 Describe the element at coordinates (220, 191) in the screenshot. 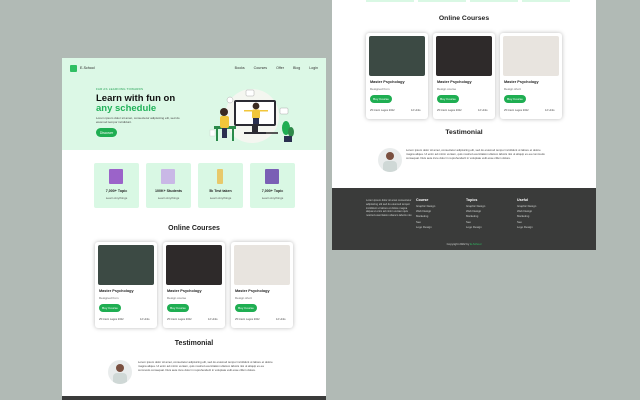

I see `feature-title: 5k Test taken` at that location.